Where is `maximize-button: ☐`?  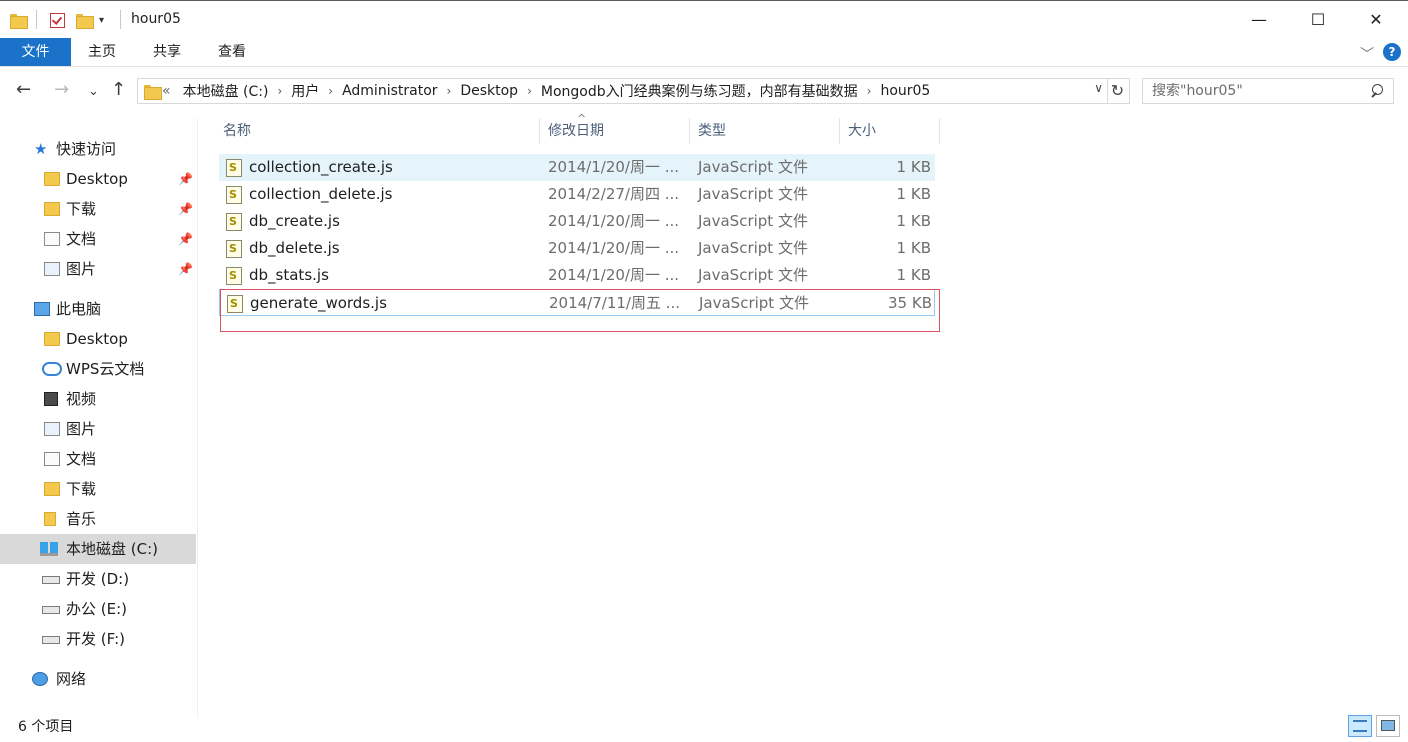 maximize-button: ☐ is located at coordinates (1318, 19).